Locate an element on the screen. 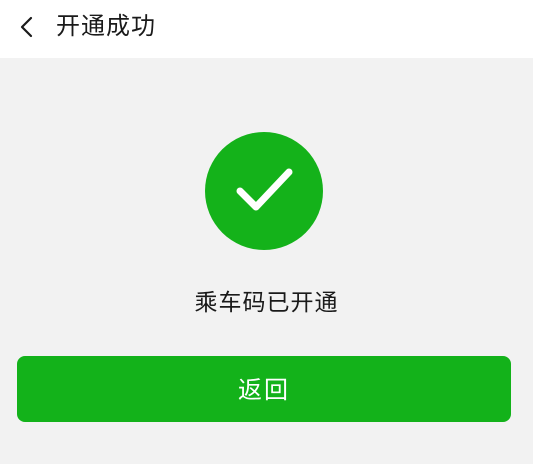 This screenshot has width=533, height=464. page-title: 开通成功 is located at coordinates (106, 26).